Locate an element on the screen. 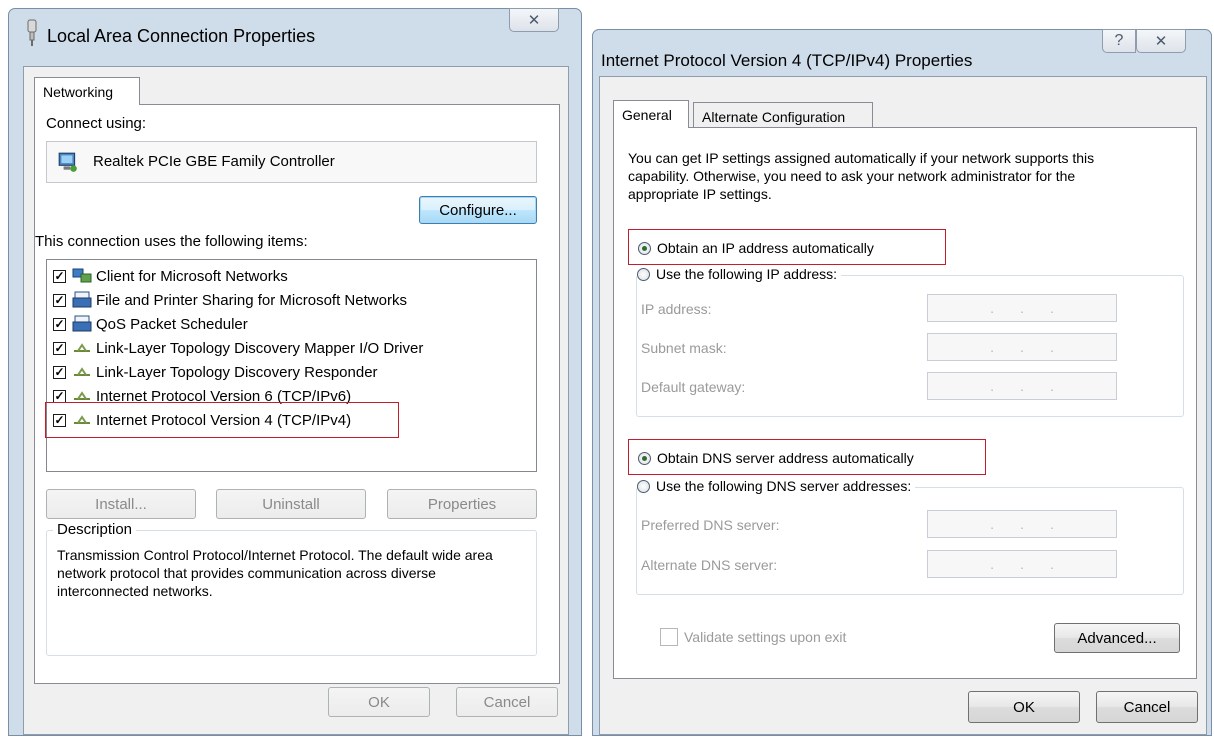 This screenshot has width=1214, height=740. use-following-dns-radio: Use the following DNS server addresses: is located at coordinates (776, 486).